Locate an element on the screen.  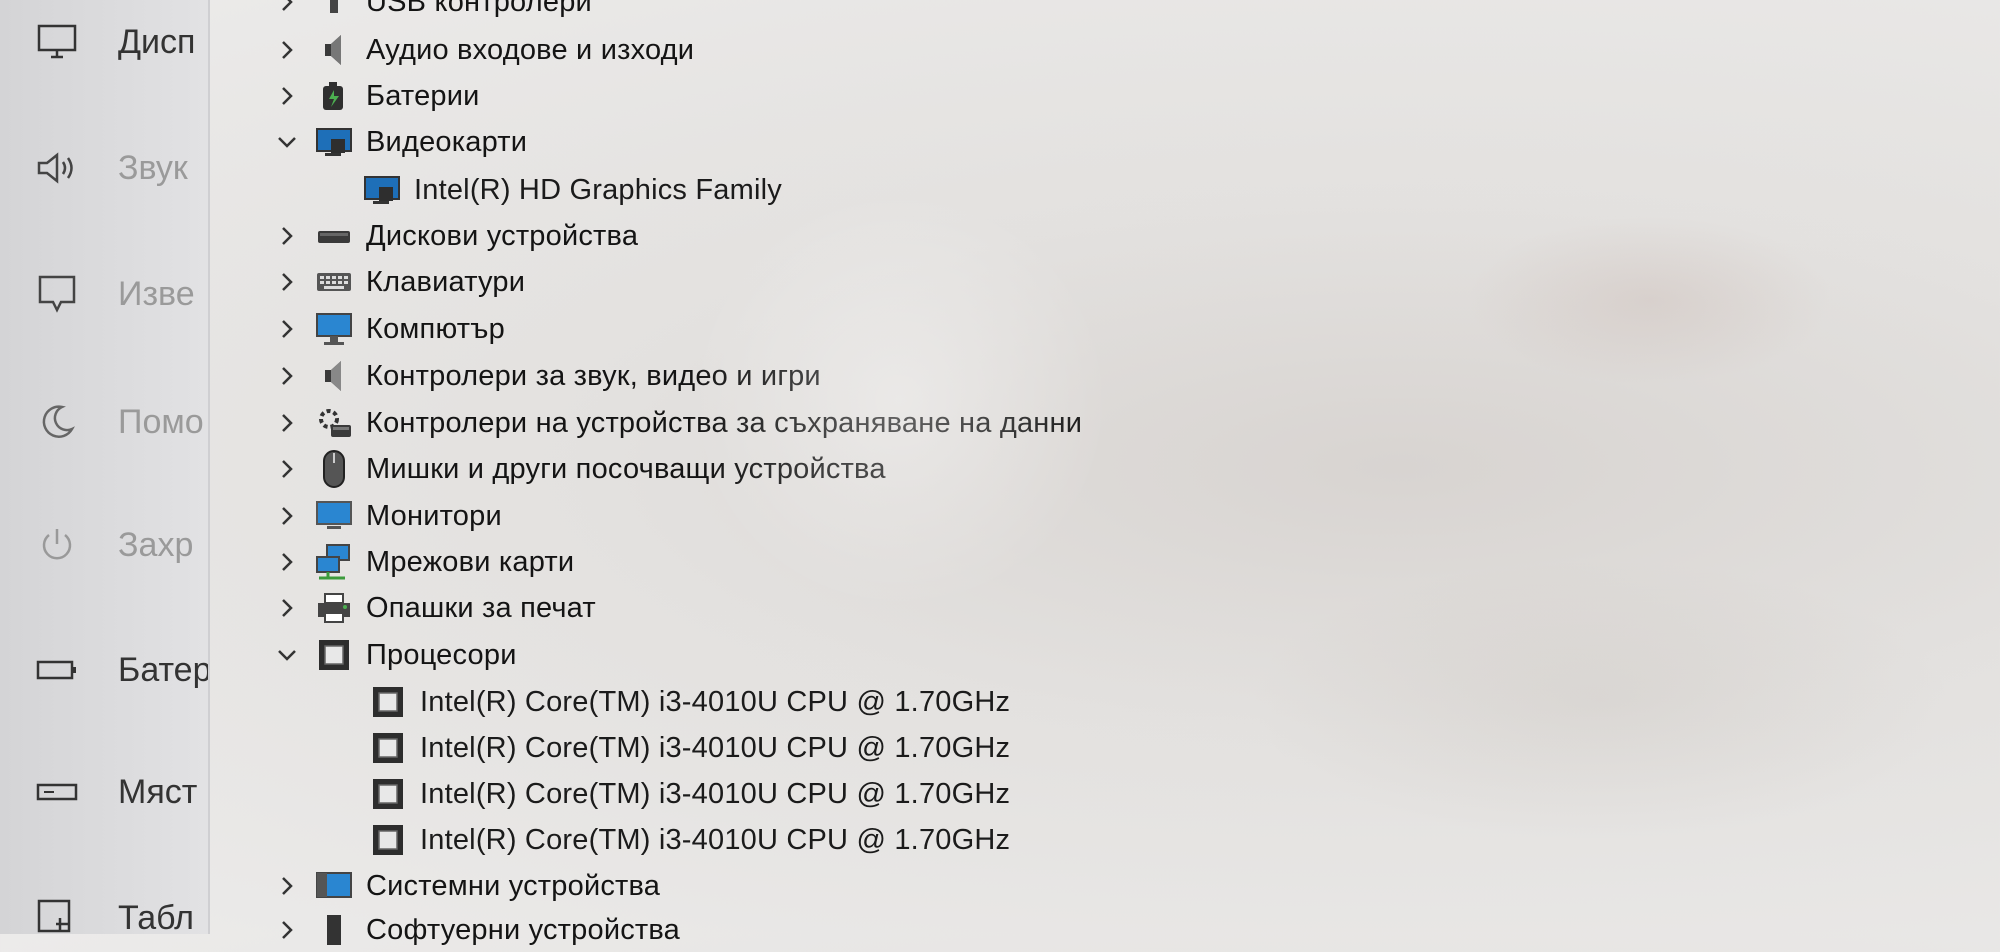
tree-node-system-devices: Системни устройства is located at coordinates (465, 886).